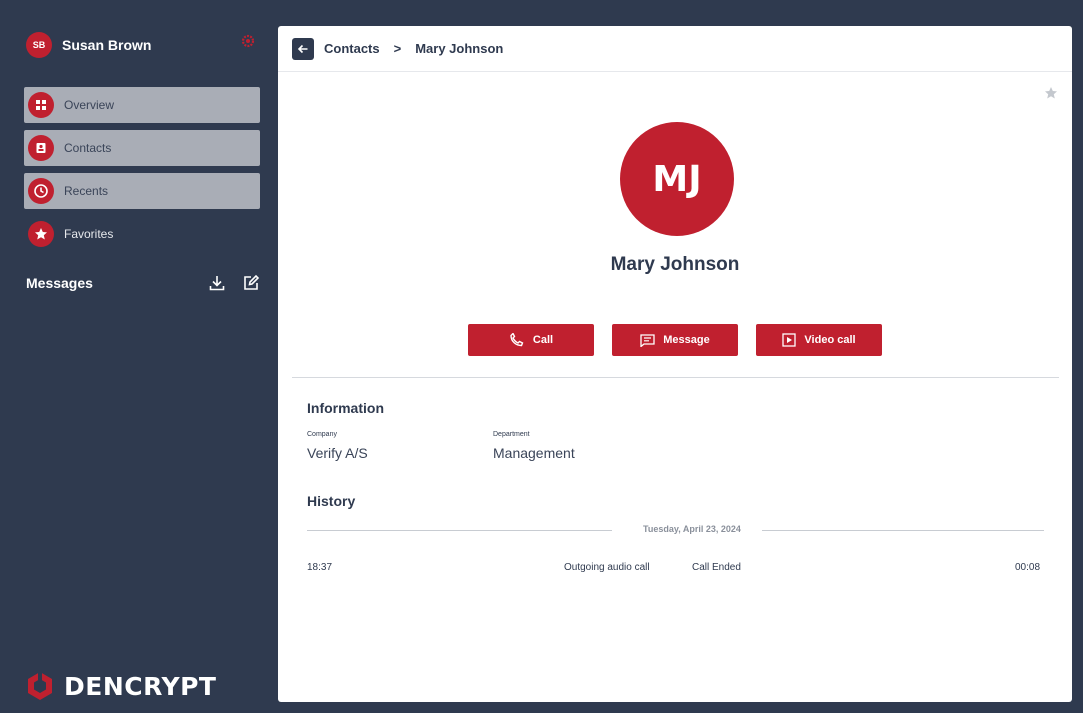  Describe the element at coordinates (675, 377) in the screenshot. I see `section-divider` at that location.